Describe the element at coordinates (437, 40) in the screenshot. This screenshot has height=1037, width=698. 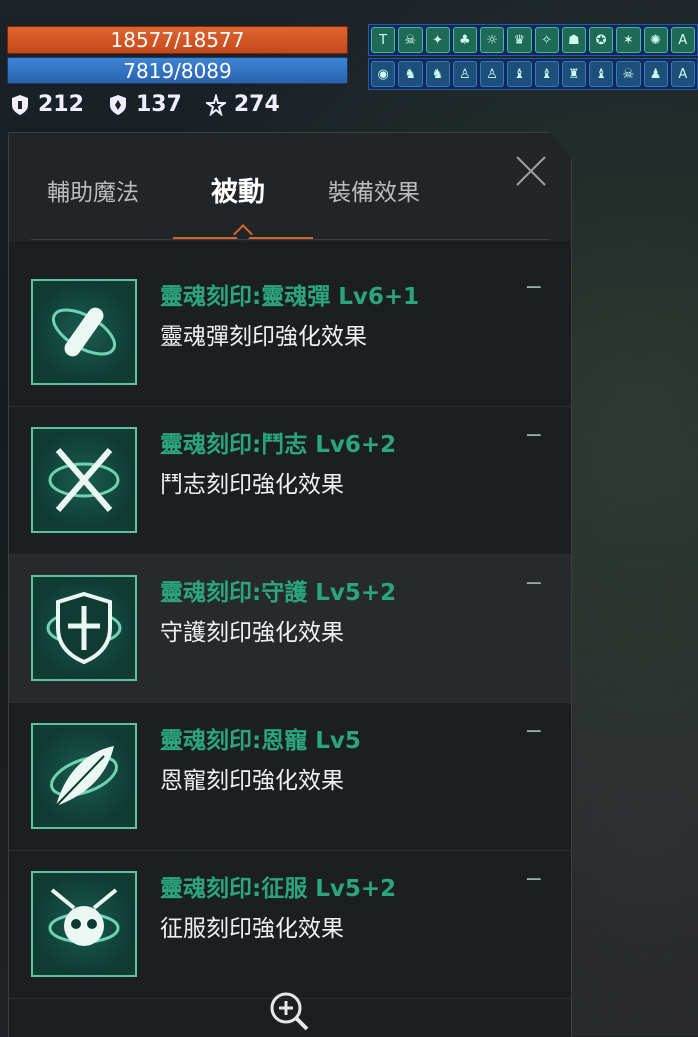
I see `buff-icon: ✦` at that location.